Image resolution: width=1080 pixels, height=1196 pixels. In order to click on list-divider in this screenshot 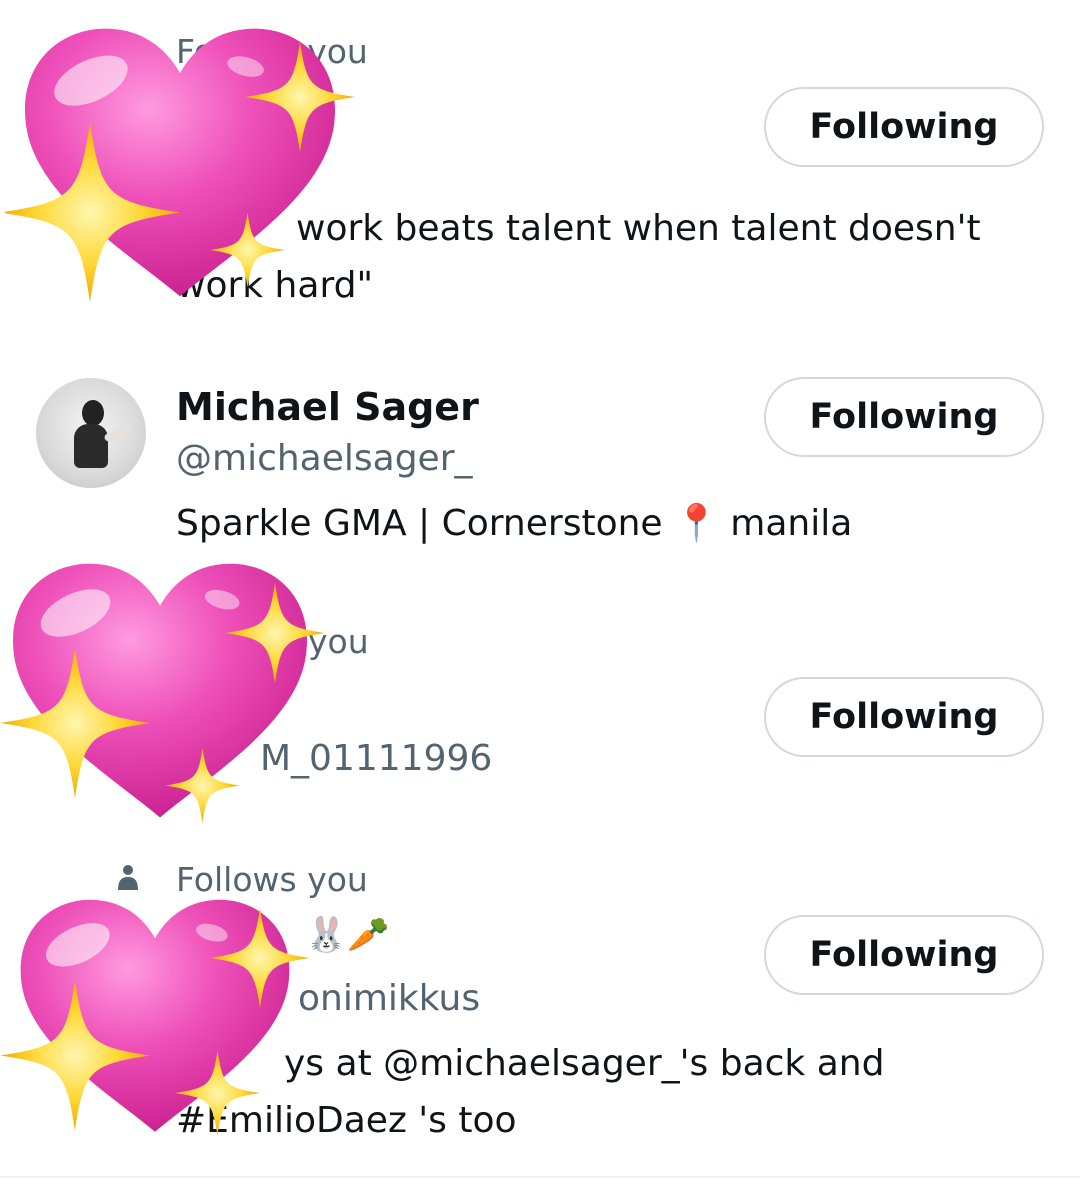, I will do `click(540, 1177)`.